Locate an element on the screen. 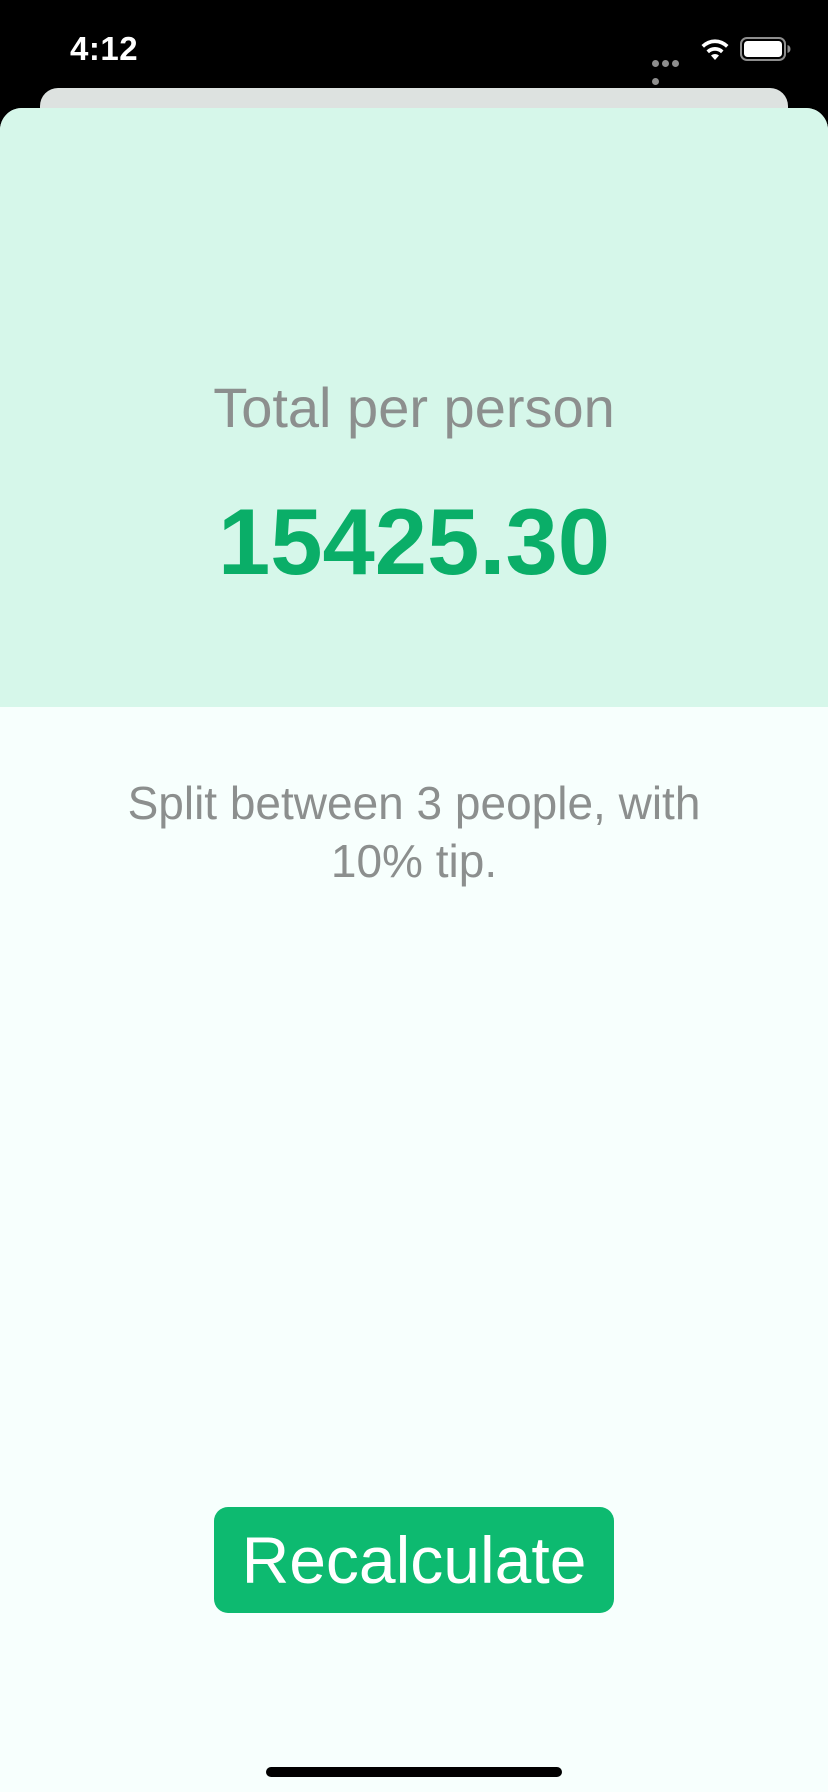 The image size is (828, 1792). split-details-text: Split between 3 people, with 10% tip. is located at coordinates (414, 832).